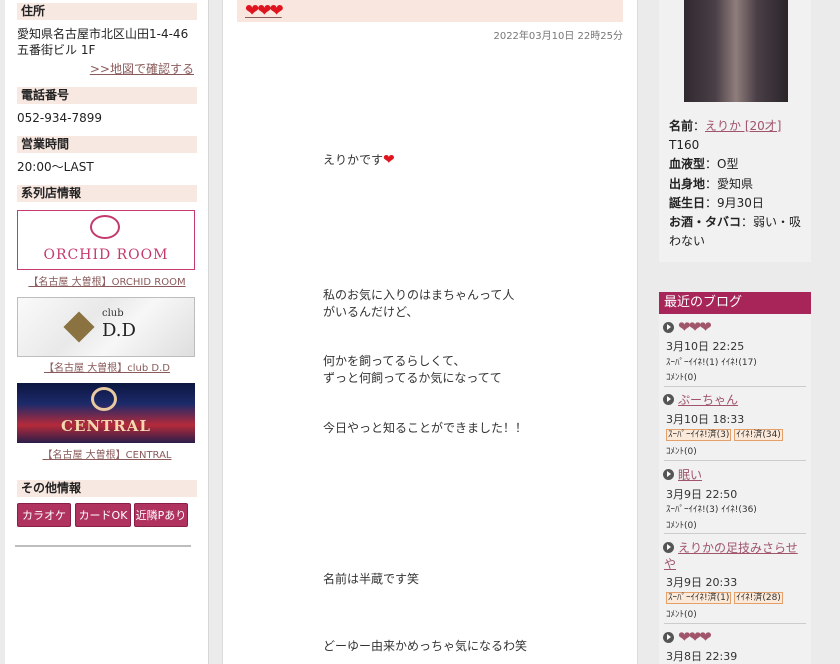  What do you see at coordinates (758, 598) in the screenshot?
I see `like-count: ｲｲﾈ!済(28)` at bounding box center [758, 598].